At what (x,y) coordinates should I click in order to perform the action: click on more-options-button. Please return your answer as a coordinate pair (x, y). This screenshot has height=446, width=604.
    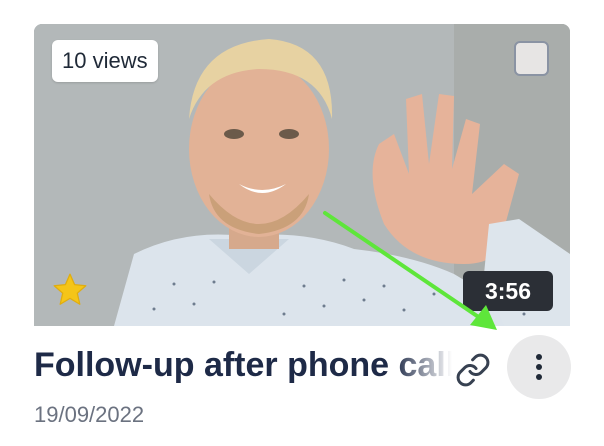
    Looking at the image, I should click on (539, 367).